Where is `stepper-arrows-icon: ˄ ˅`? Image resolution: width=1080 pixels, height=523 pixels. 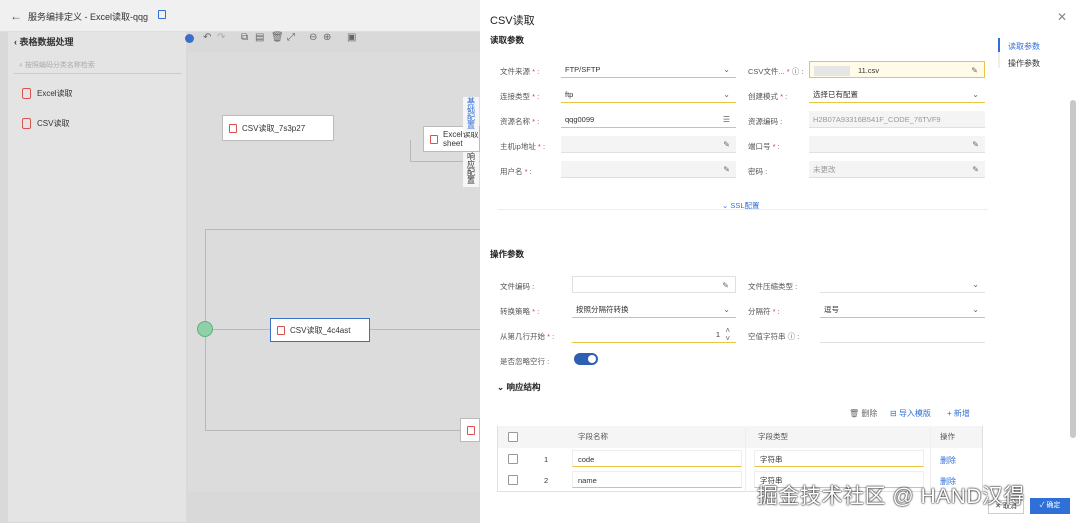 stepper-arrows-icon: ˄ ˅ is located at coordinates (727, 335).